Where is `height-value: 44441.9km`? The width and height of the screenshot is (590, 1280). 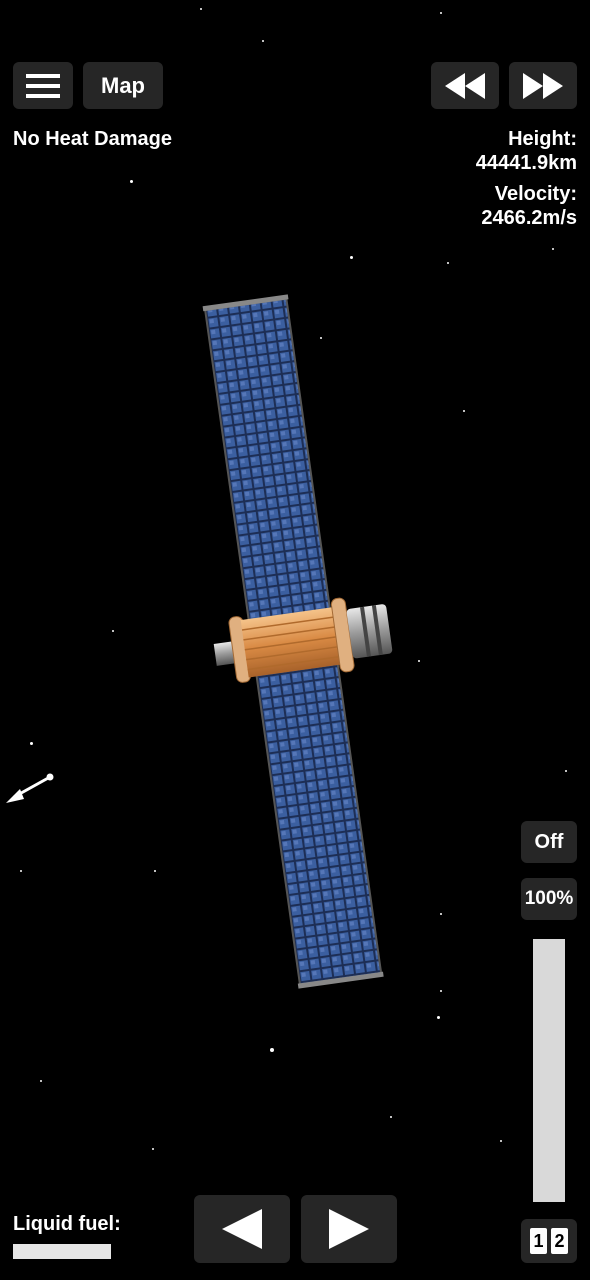 height-value: 44441.9km is located at coordinates (526, 163).